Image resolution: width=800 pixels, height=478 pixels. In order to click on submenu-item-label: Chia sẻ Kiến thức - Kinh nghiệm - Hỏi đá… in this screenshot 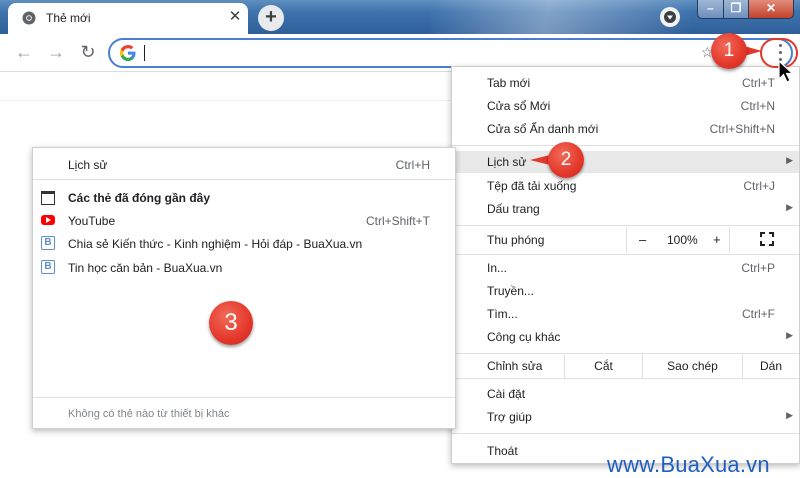, I will do `click(215, 244)`.